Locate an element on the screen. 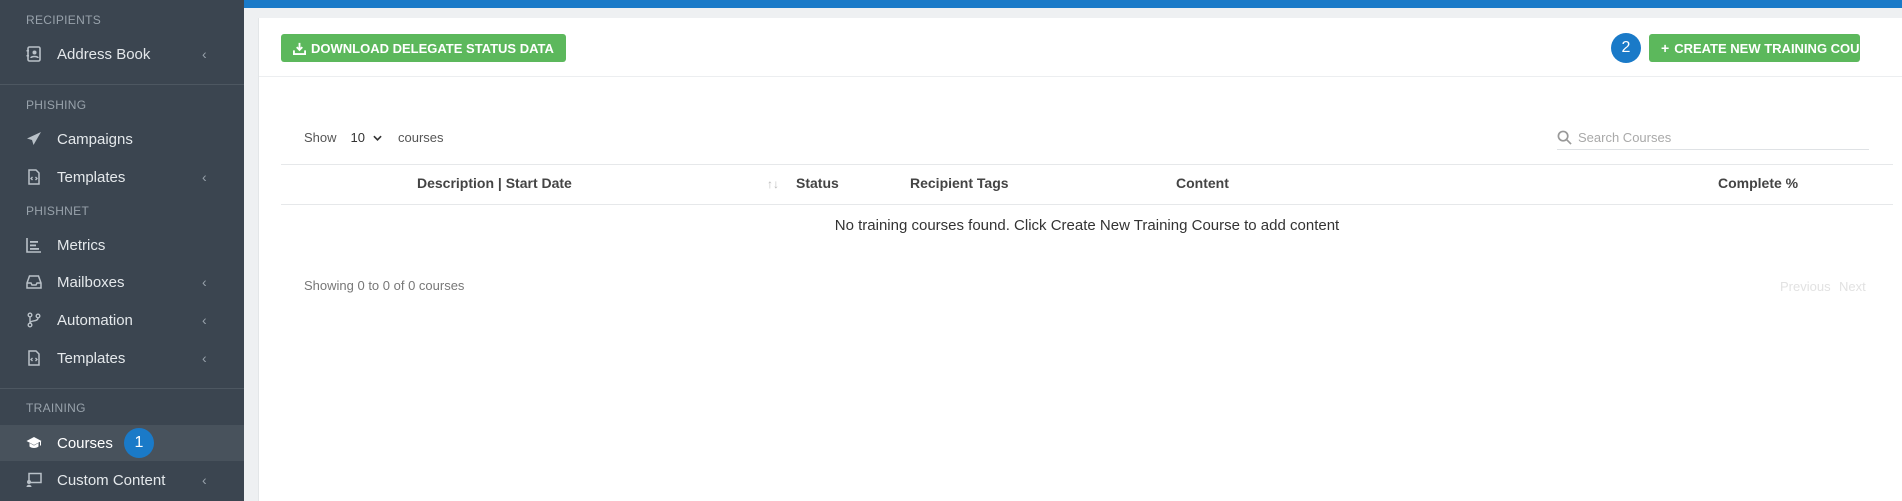 The image size is (1902, 501). sidebar-item-label: Automation is located at coordinates (95, 320).